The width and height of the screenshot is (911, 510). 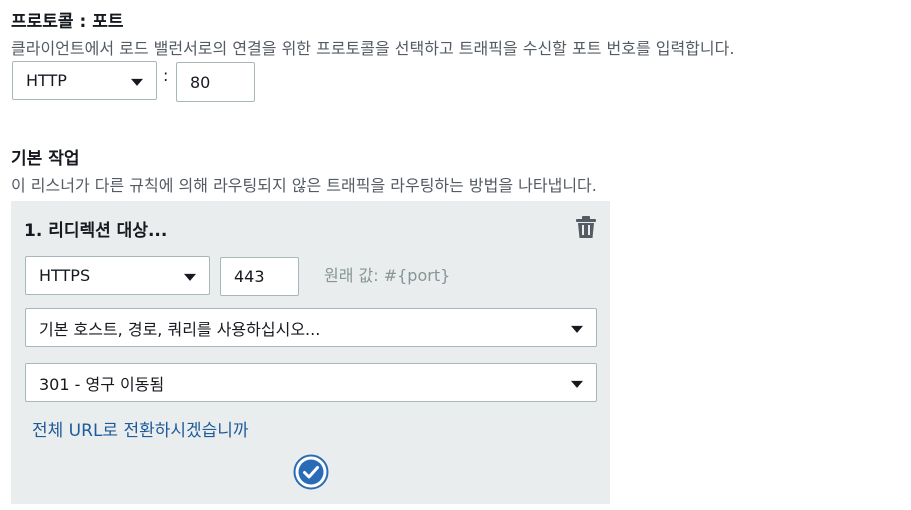 What do you see at coordinates (84, 80) in the screenshot?
I see `protocol-select: HTTP` at bounding box center [84, 80].